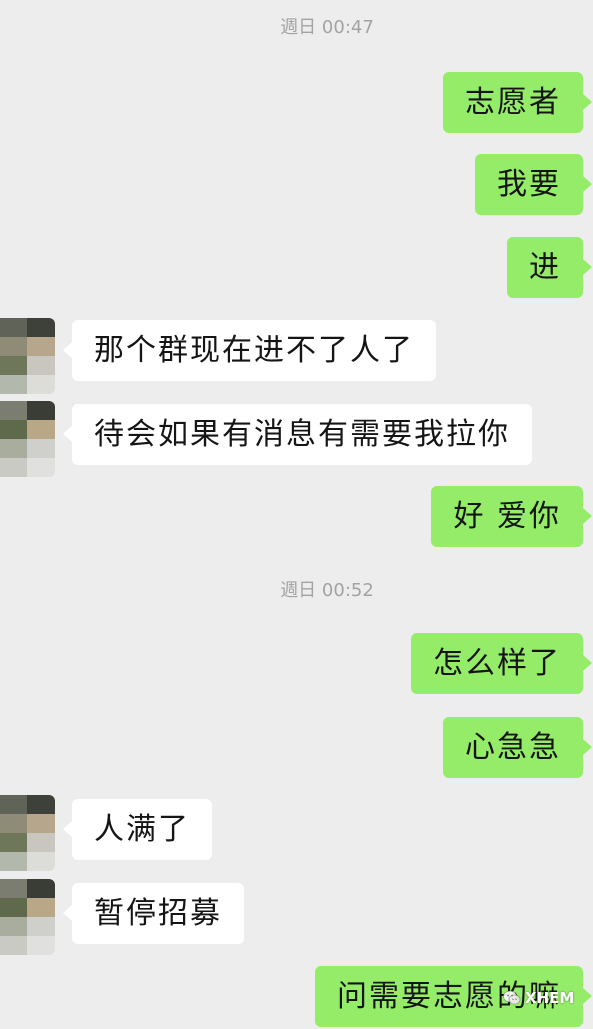 Image resolution: width=593 pixels, height=1029 pixels. What do you see at coordinates (511, 516) in the screenshot?
I see `sent-message-bubble: 好 爱你` at bounding box center [511, 516].